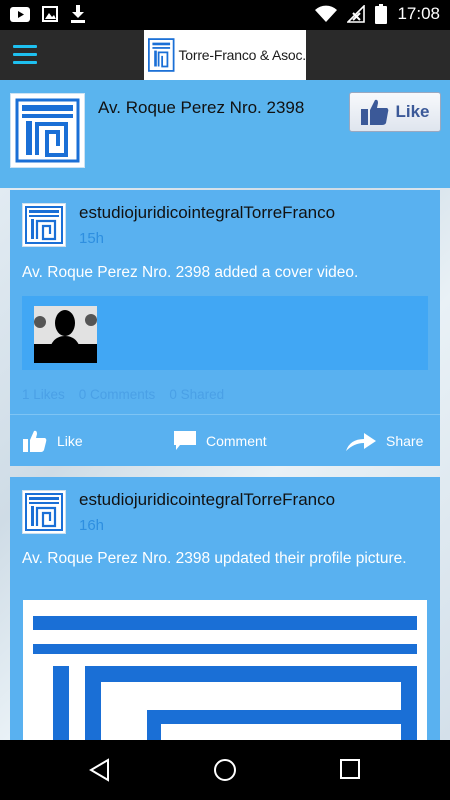  I want to click on download-icon, so click(78, 14).